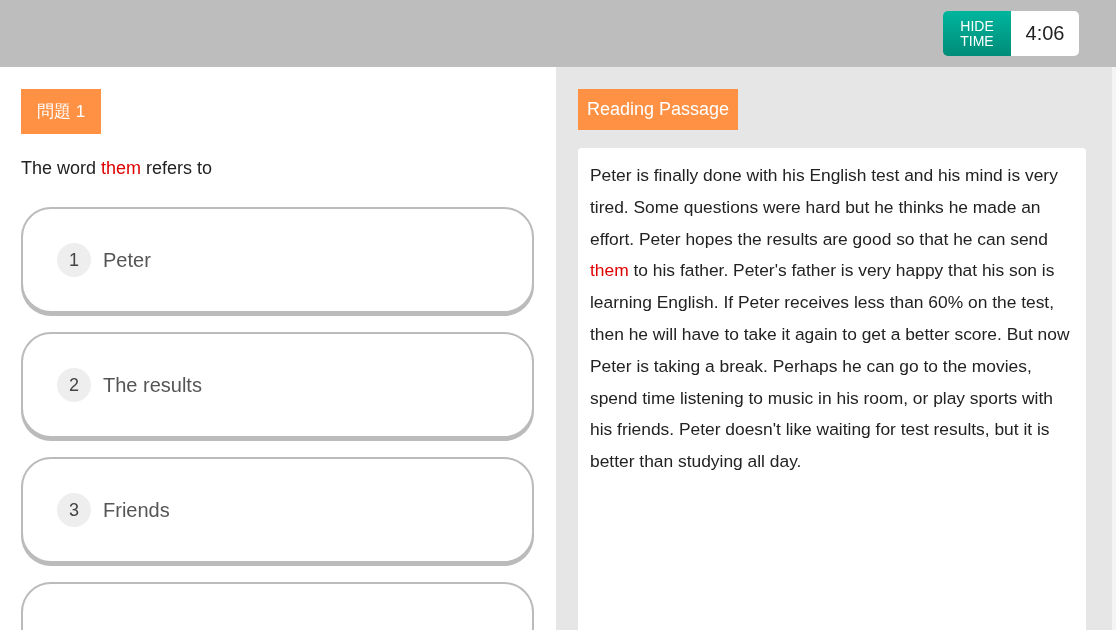 The height and width of the screenshot is (630, 1116). Describe the element at coordinates (74, 260) in the screenshot. I see `option-number: 1` at that location.